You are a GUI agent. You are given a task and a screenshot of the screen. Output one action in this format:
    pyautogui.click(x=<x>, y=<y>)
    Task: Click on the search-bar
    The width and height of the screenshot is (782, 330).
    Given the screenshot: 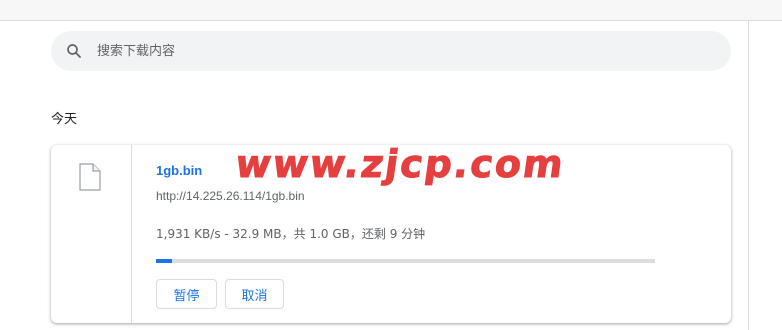 What is the action you would take?
    pyautogui.click(x=391, y=51)
    